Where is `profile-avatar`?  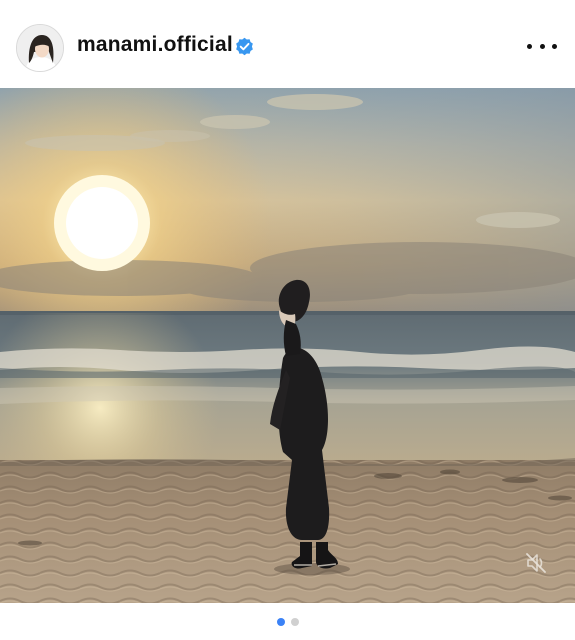 profile-avatar is located at coordinates (40, 48).